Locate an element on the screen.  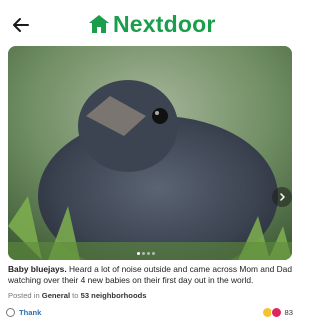
arrow-left-icon is located at coordinates (21, 25).